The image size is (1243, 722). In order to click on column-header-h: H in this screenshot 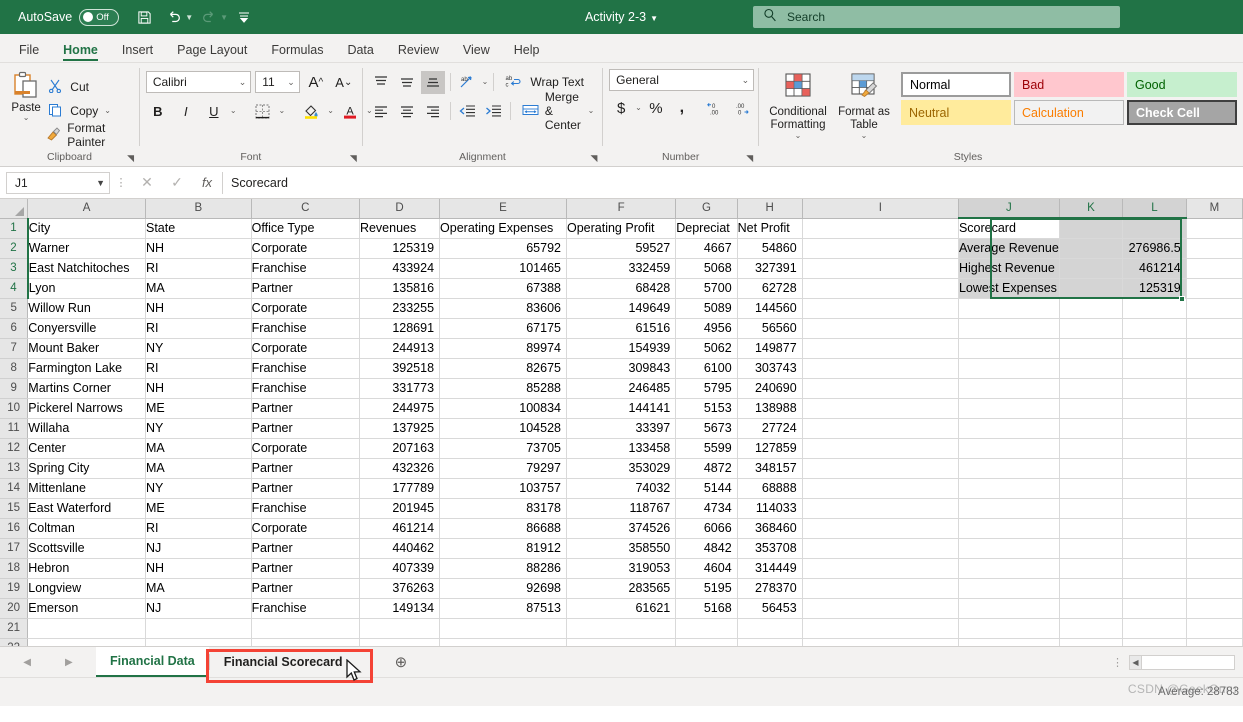, I will do `click(770, 209)`.